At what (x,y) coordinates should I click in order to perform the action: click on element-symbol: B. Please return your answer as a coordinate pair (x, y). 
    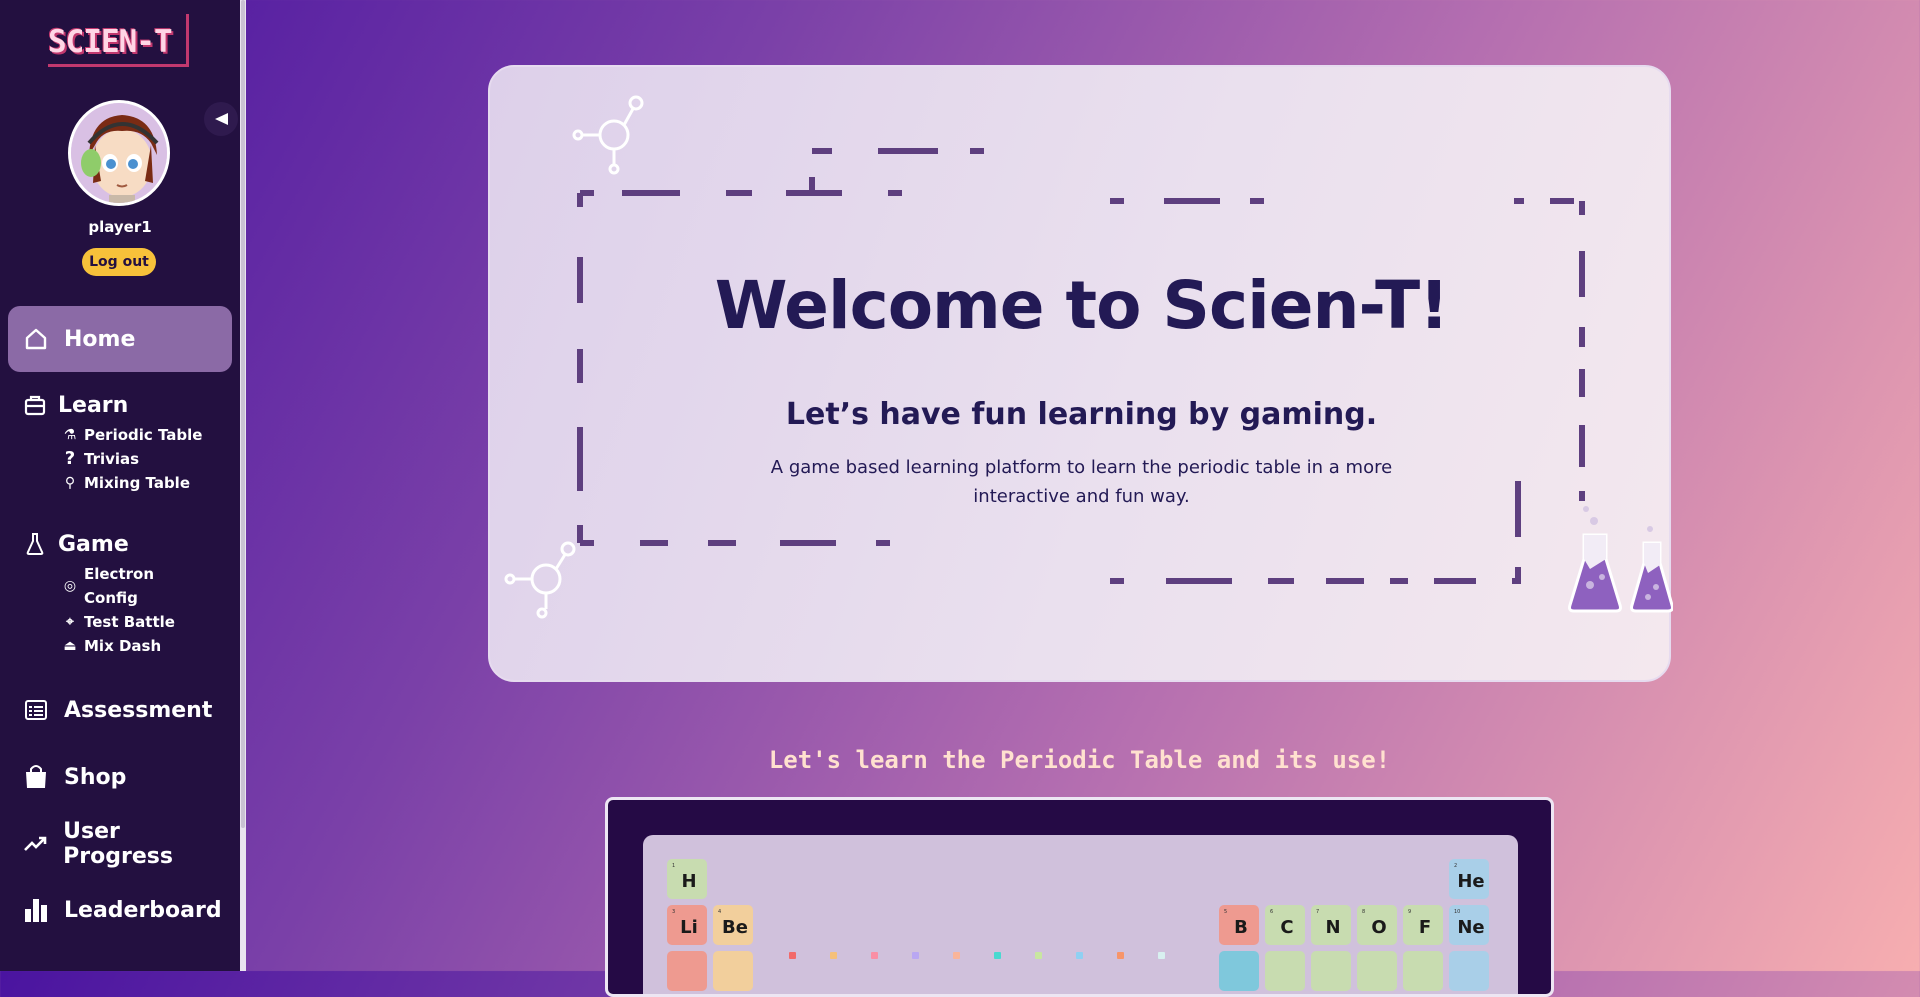
    Looking at the image, I should click on (1241, 927).